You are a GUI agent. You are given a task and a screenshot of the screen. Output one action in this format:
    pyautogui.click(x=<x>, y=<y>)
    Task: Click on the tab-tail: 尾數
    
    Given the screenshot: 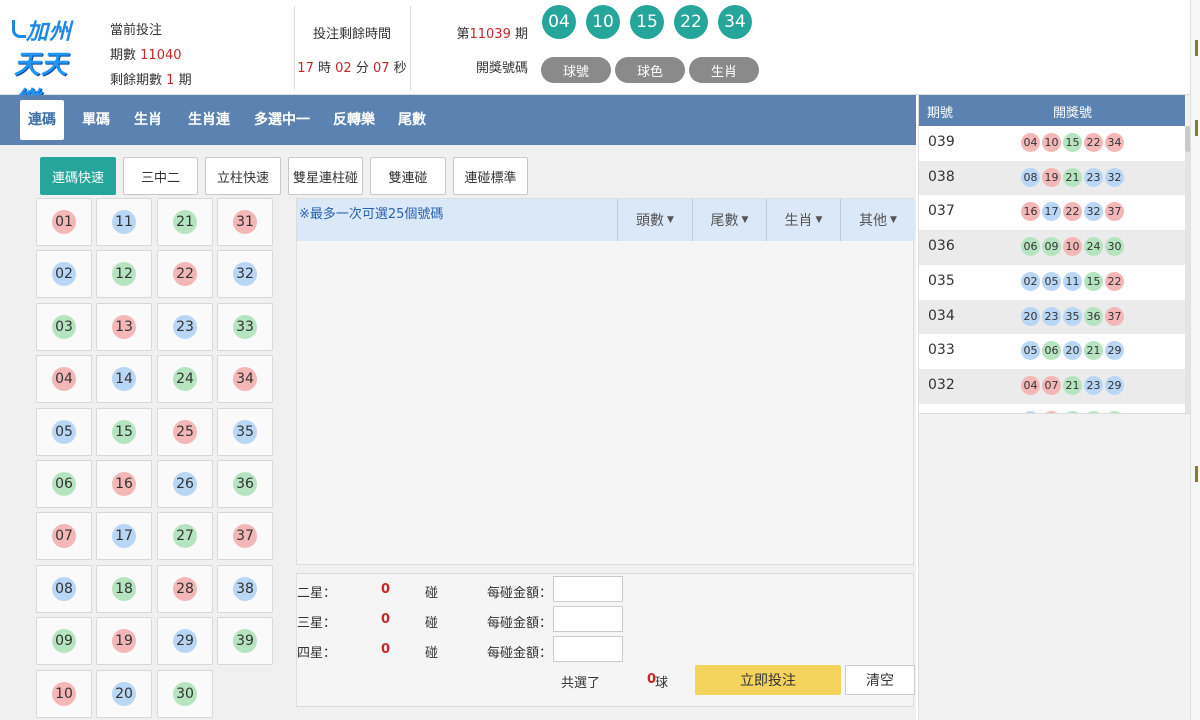 What is the action you would take?
    pyautogui.click(x=412, y=120)
    